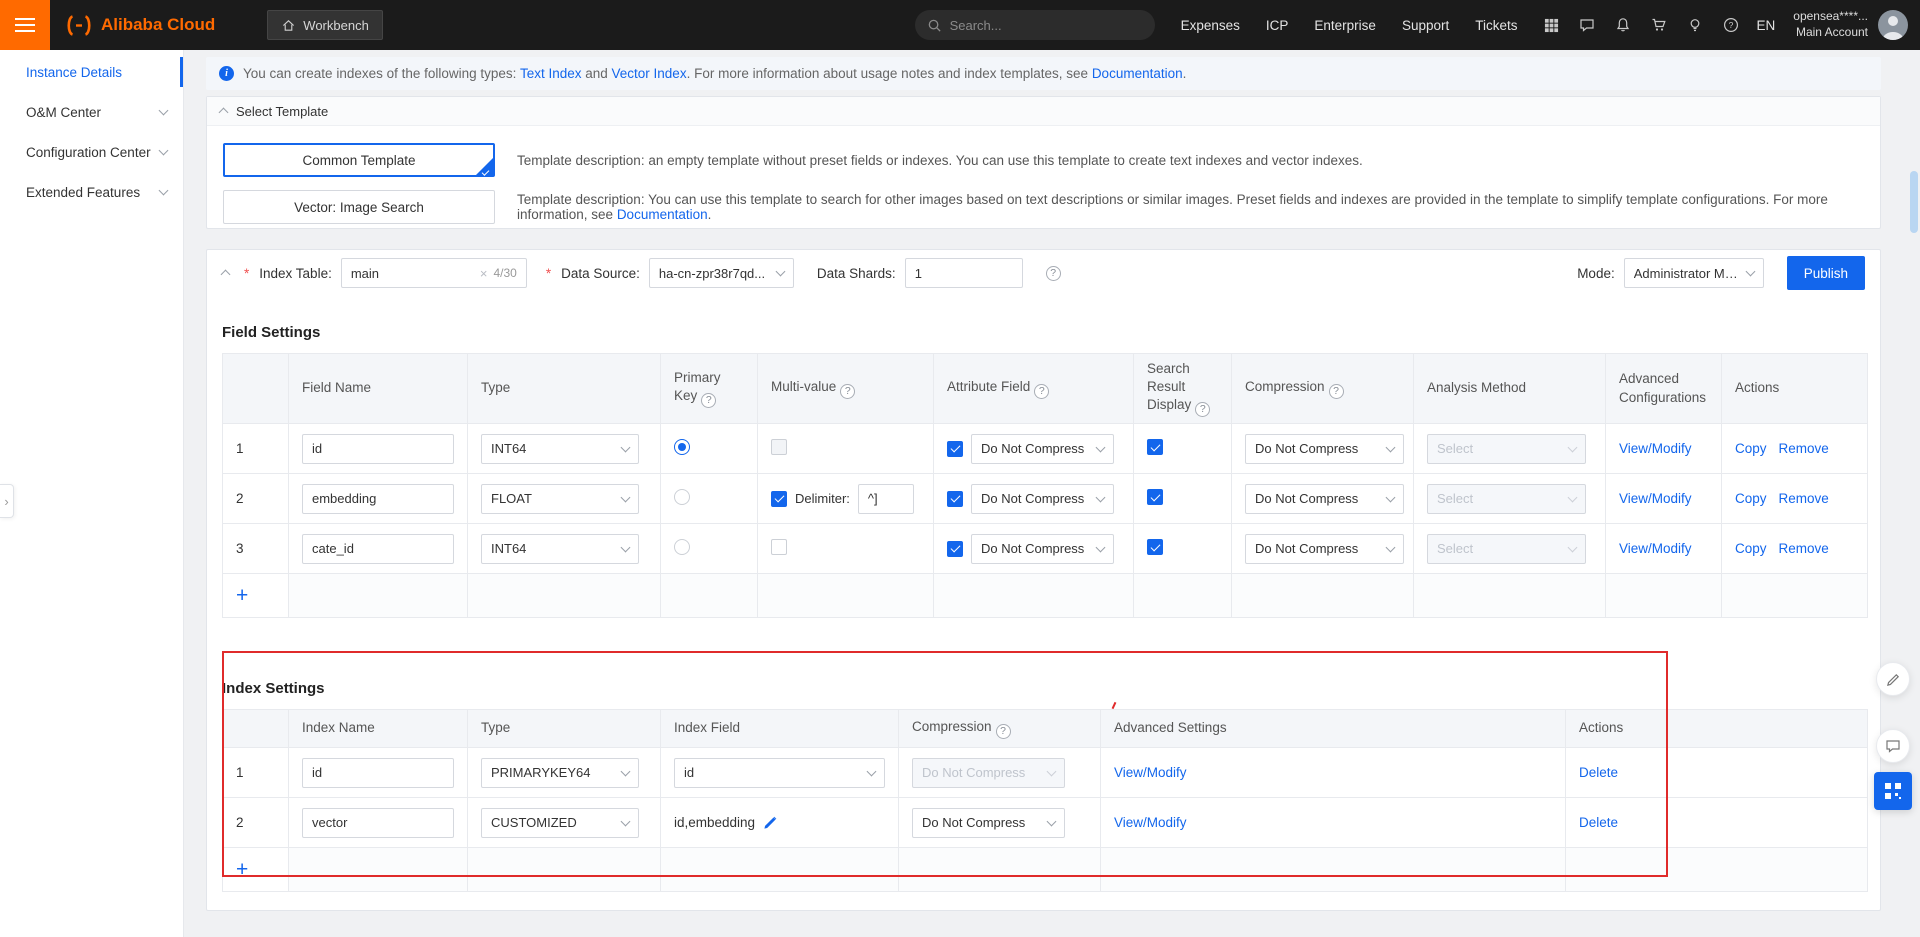 This screenshot has height=937, width=1920. What do you see at coordinates (91, 112) in the screenshot?
I see `sidebar-item-om-center: O&M Center` at bounding box center [91, 112].